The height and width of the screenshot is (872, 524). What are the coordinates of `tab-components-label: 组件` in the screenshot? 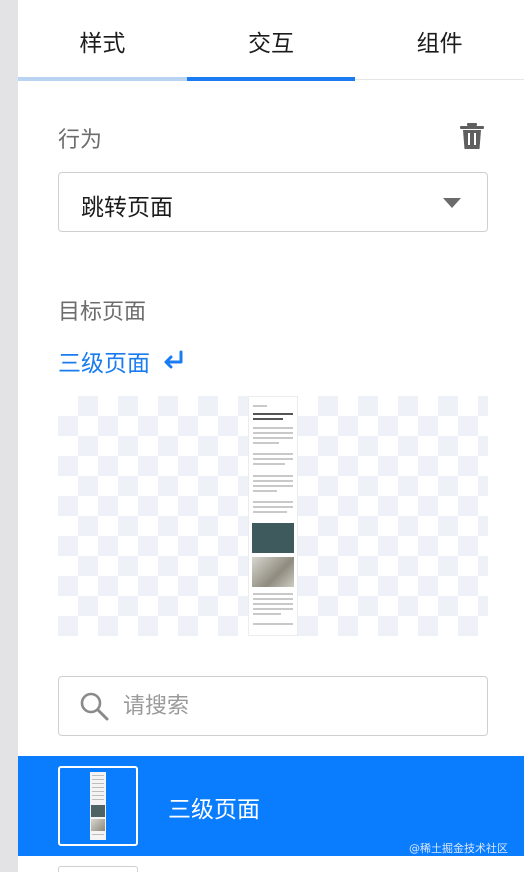 It's located at (439, 44).